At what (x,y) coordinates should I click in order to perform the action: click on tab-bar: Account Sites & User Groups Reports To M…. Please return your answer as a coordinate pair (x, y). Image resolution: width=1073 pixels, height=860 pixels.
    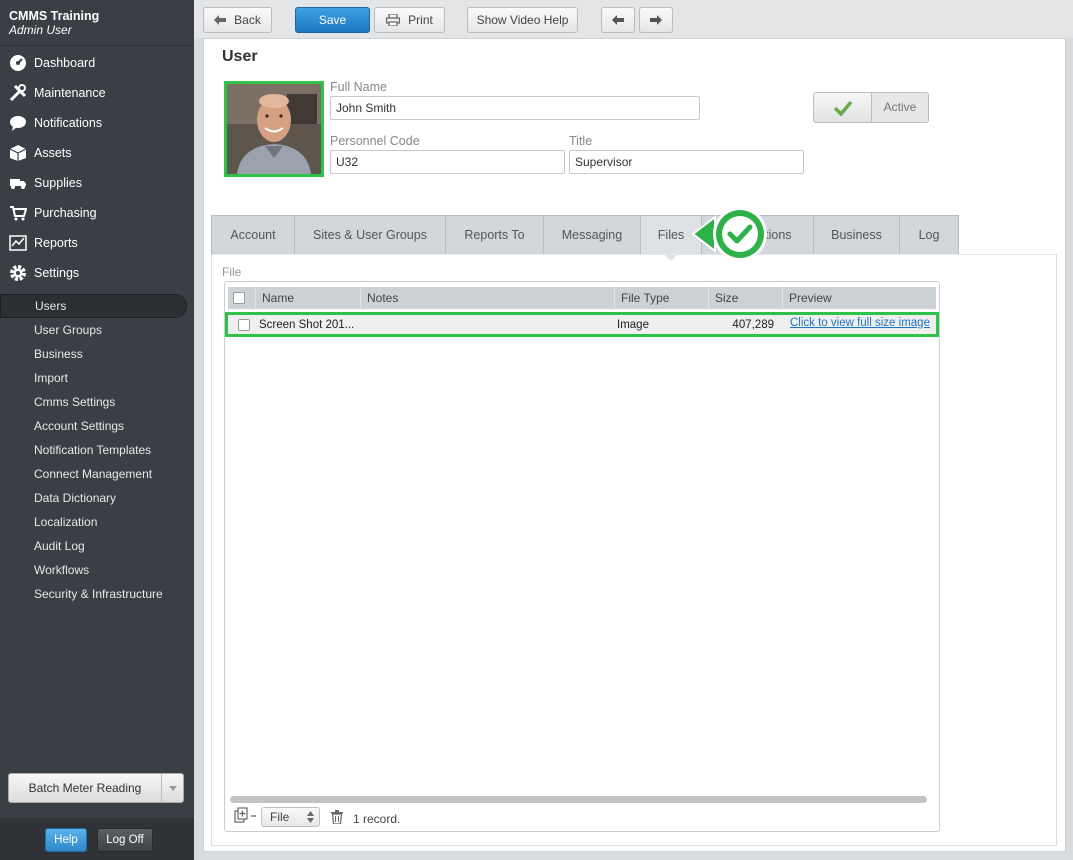
    Looking at the image, I should click on (585, 238).